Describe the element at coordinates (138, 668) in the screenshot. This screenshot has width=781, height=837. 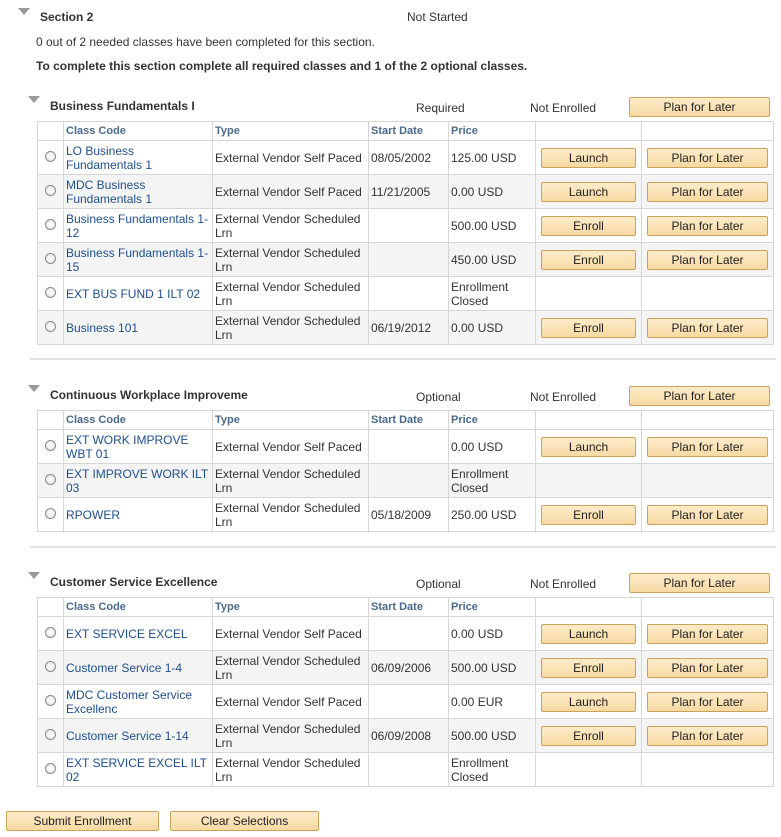
I see `class-code-link: Customer Service 1-4` at that location.